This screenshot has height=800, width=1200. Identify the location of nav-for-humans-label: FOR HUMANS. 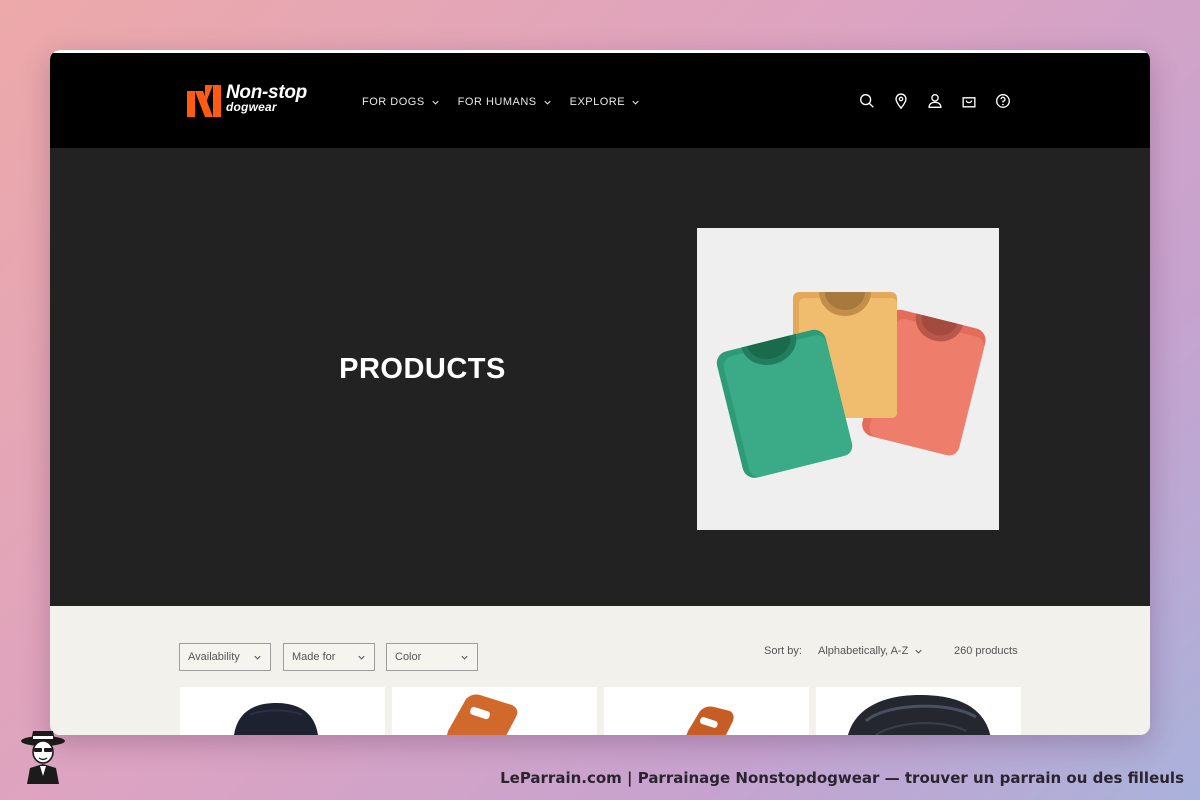
(497, 102).